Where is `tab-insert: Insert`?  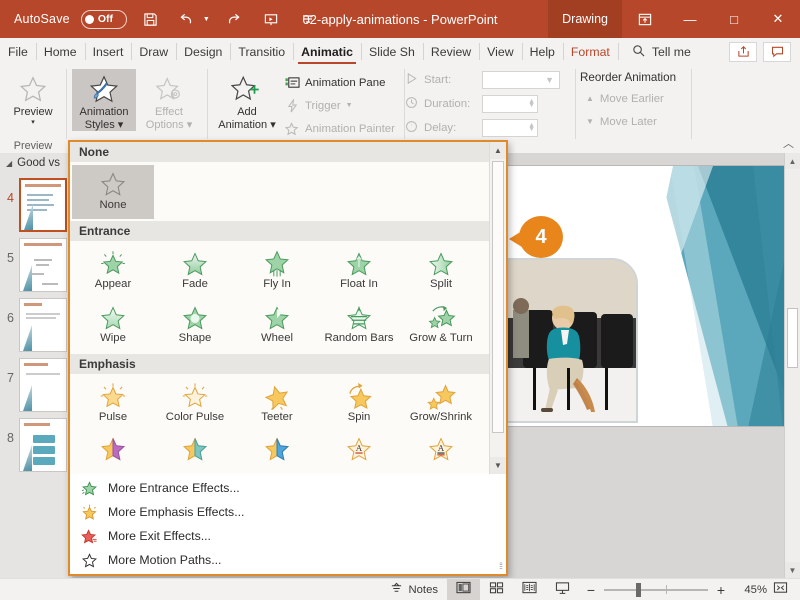
tab-insert: Insert is located at coordinates (108, 51).